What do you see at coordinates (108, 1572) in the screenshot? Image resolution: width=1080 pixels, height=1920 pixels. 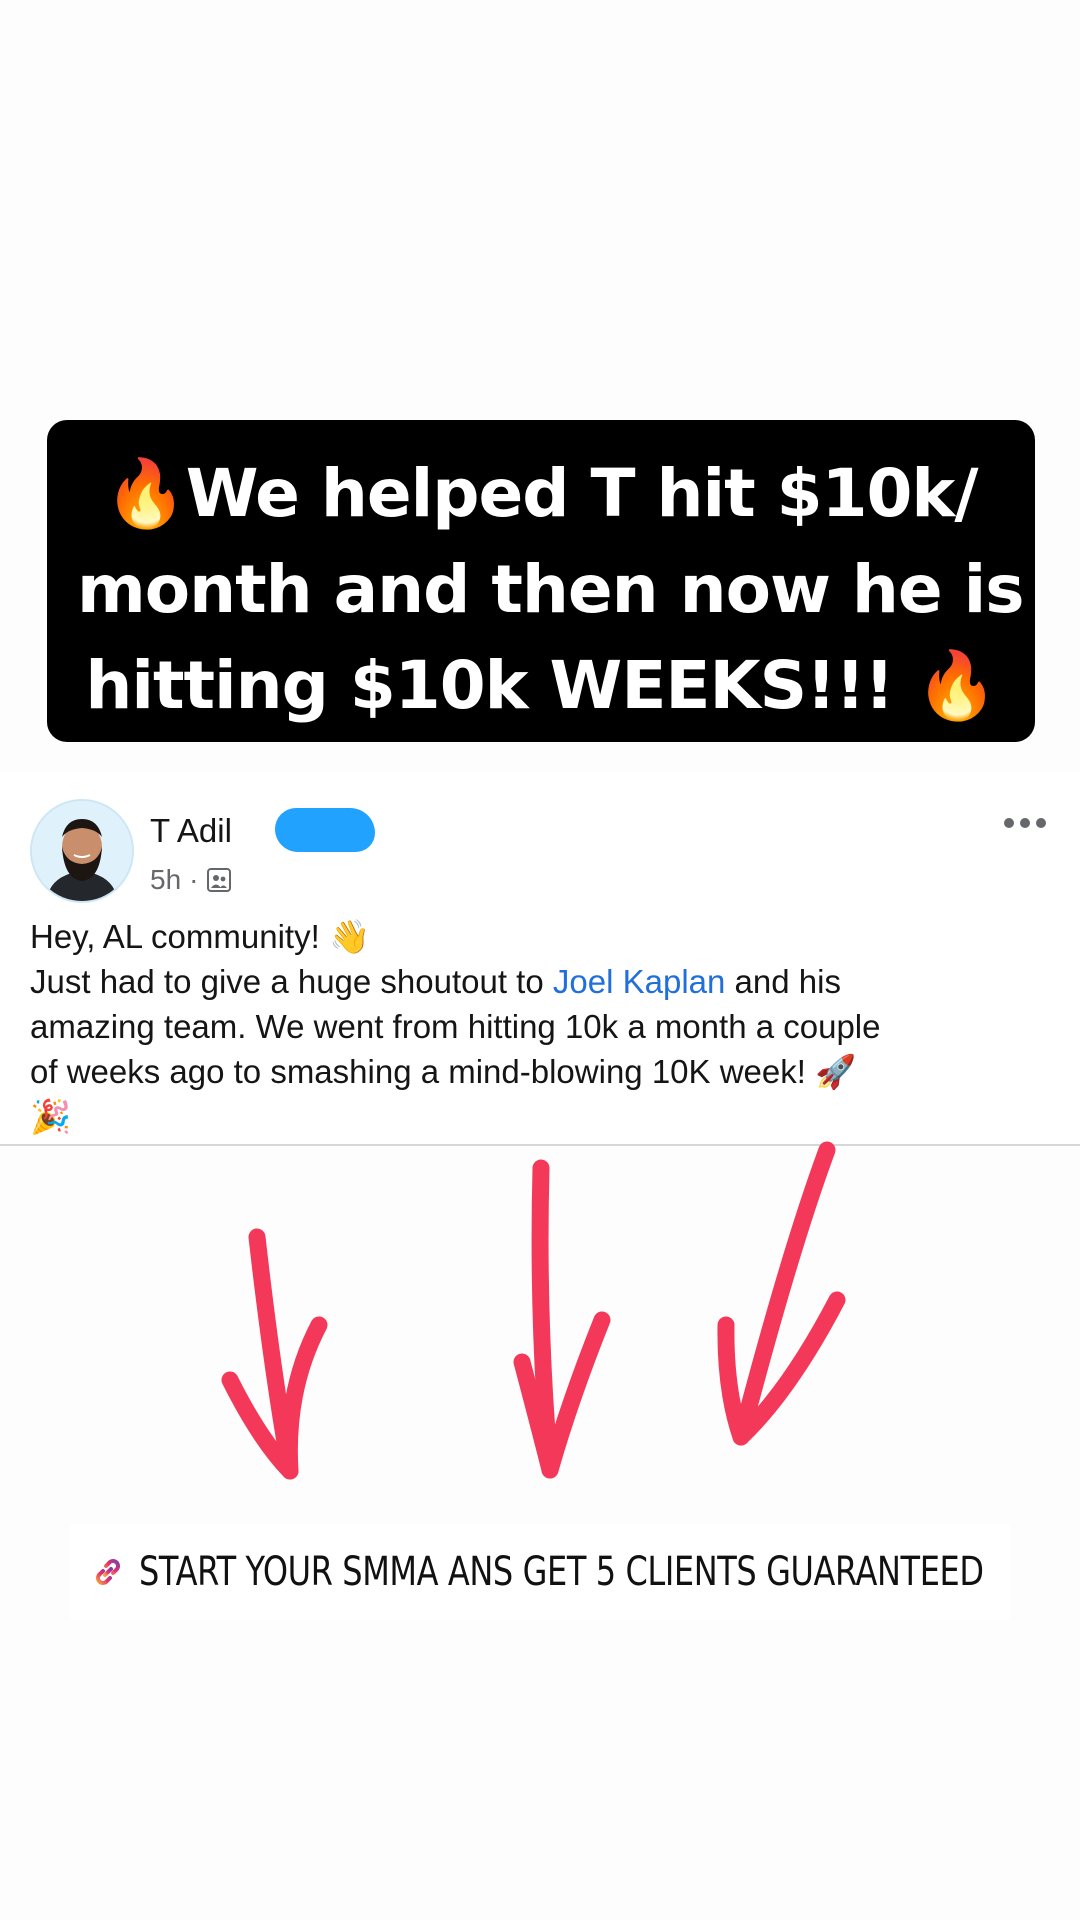 I see `link-icon` at bounding box center [108, 1572].